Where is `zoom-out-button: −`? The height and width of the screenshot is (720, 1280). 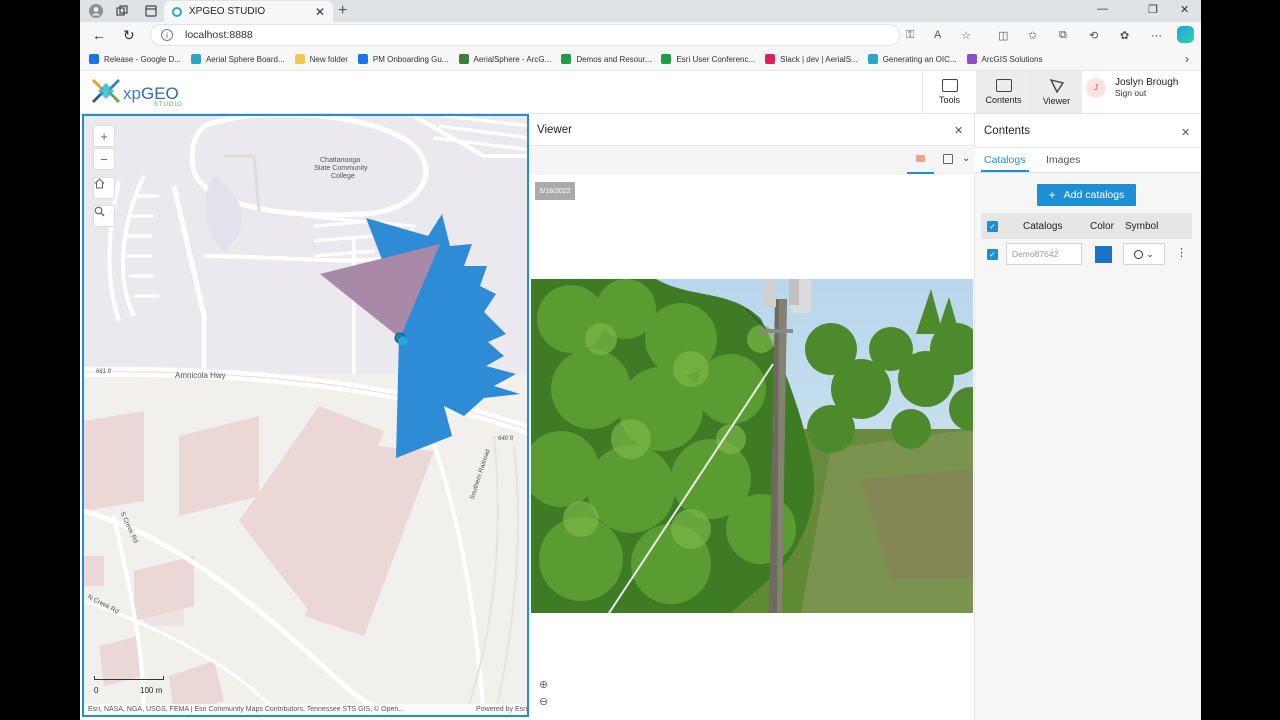 zoom-out-button: − is located at coordinates (104, 159).